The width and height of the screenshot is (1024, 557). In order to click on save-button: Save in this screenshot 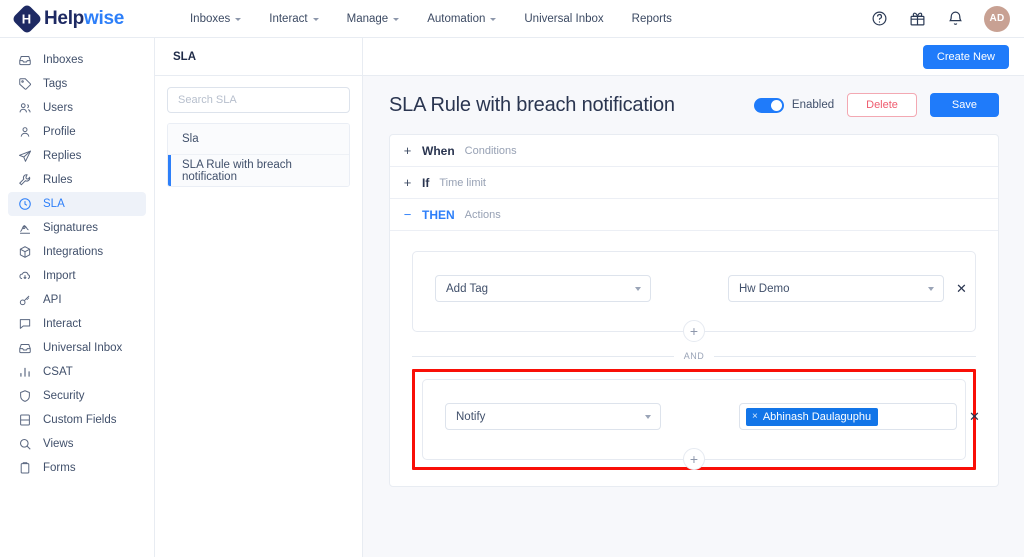, I will do `click(964, 105)`.